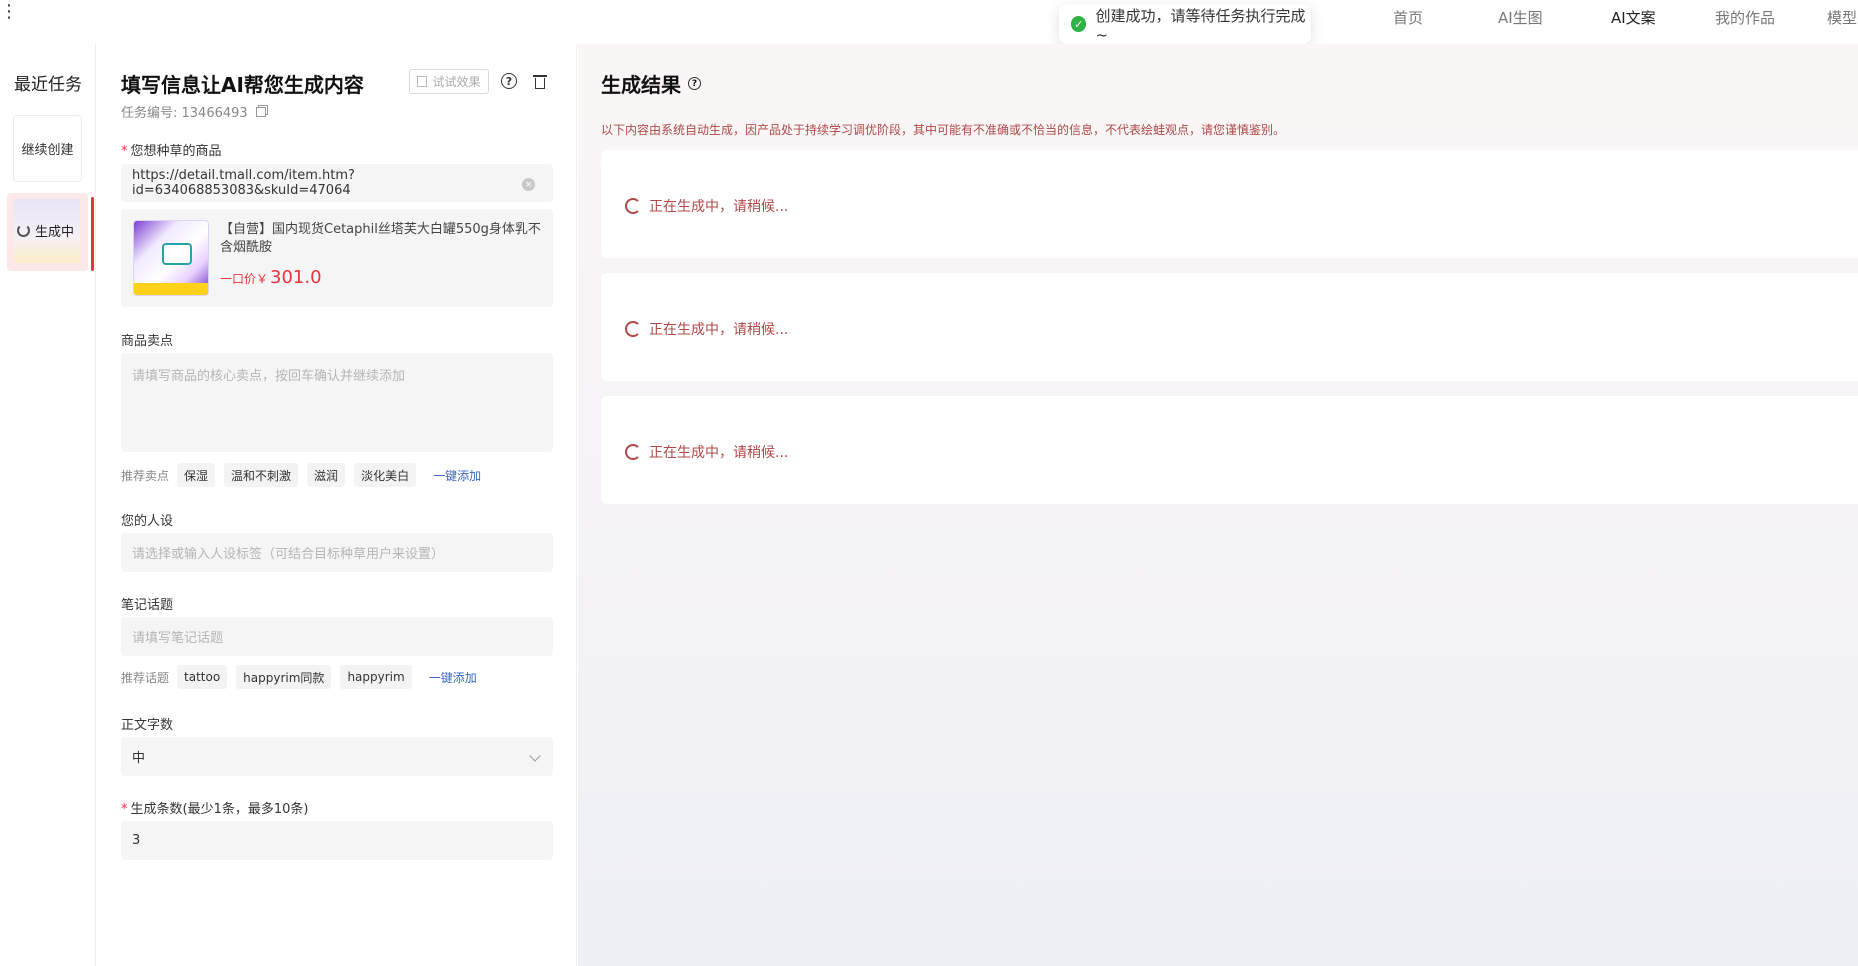 This screenshot has width=1858, height=966. I want to click on try-effect-label: 试试效果, so click(456, 82).